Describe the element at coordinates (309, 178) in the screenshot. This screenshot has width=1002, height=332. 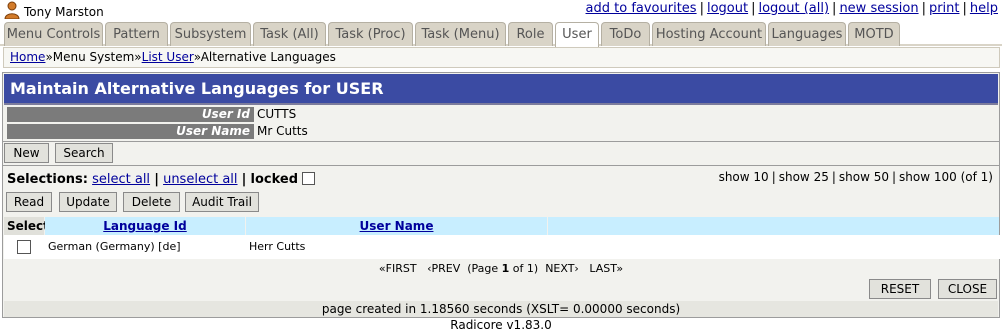
I see `locked-checkbox` at that location.